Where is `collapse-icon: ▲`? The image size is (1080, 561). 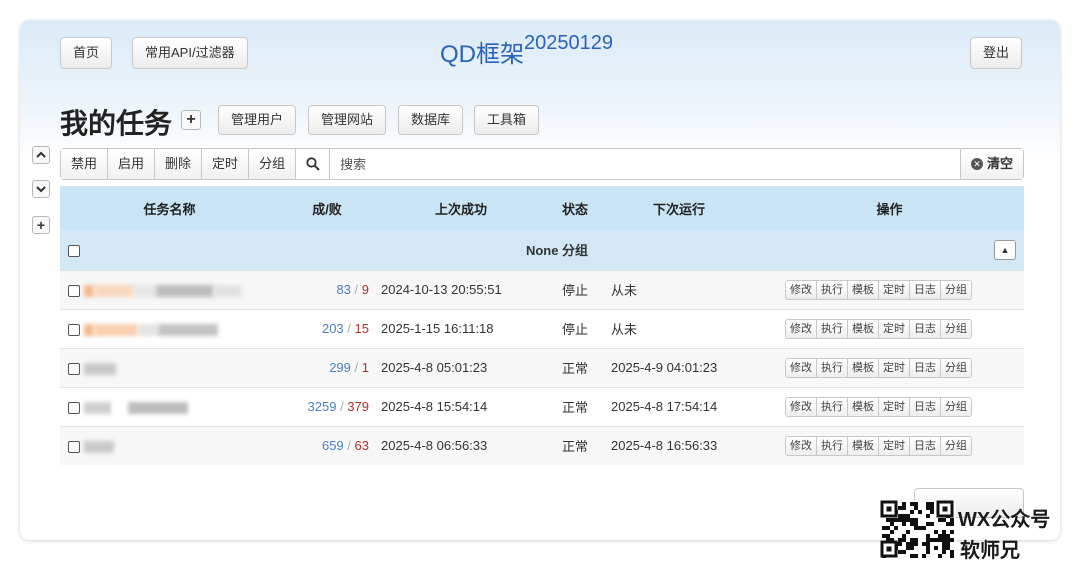
collapse-icon: ▲ is located at coordinates (1005, 249).